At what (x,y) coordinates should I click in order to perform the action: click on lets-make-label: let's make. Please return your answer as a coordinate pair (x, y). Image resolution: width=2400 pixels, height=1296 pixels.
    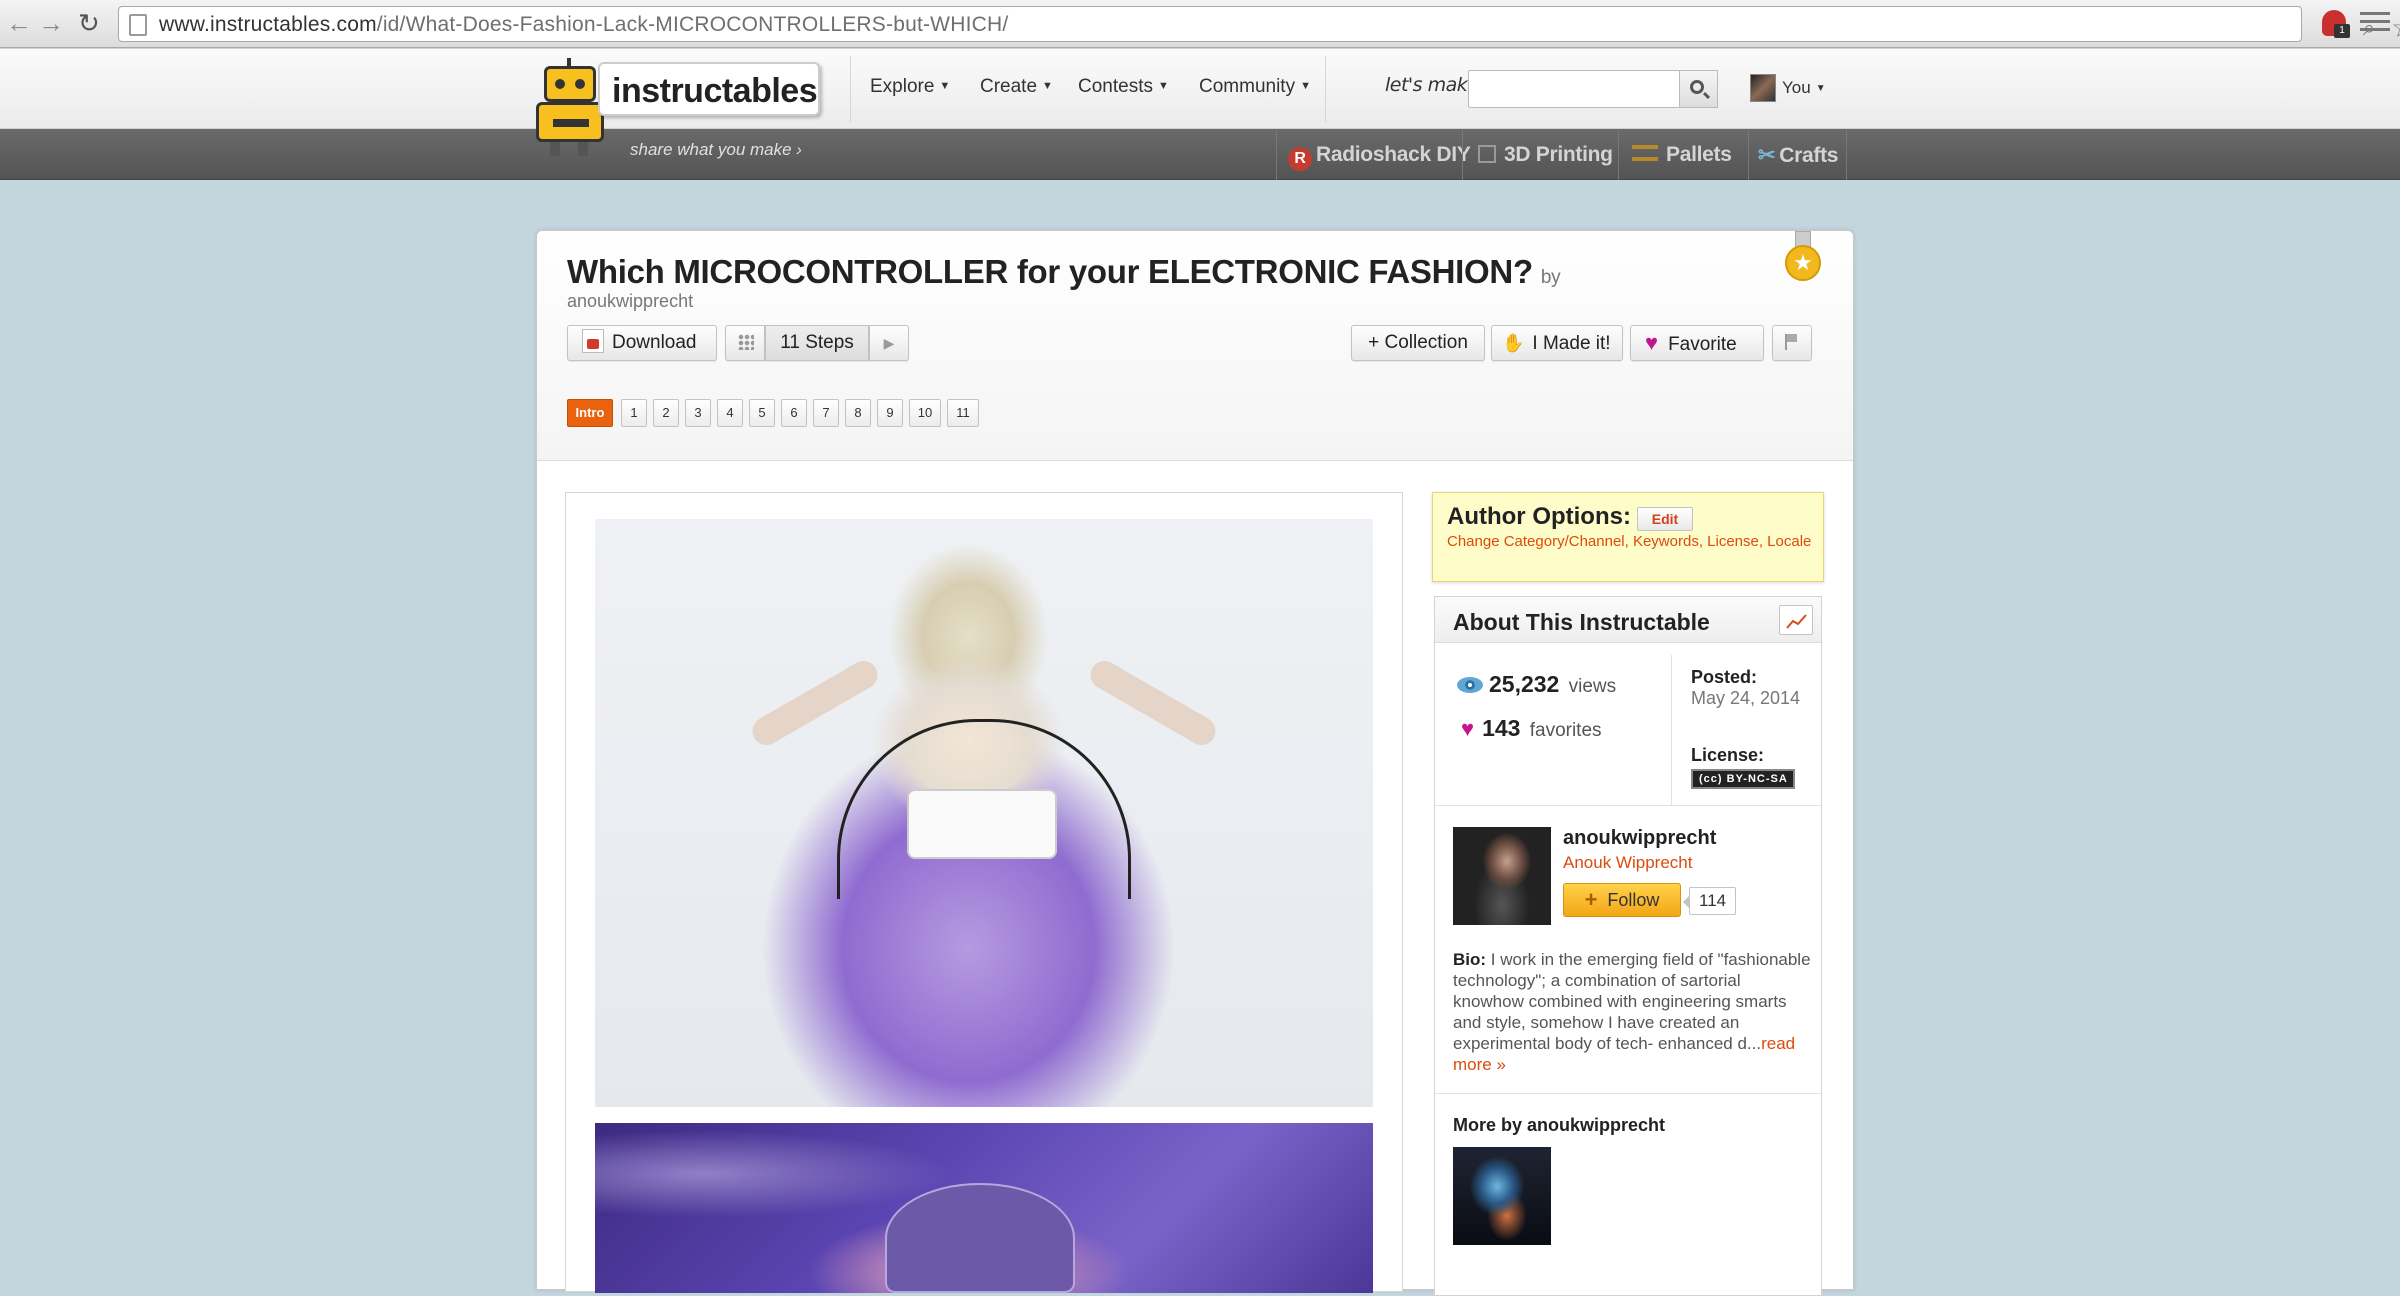
    Looking at the image, I should click on (1432, 85).